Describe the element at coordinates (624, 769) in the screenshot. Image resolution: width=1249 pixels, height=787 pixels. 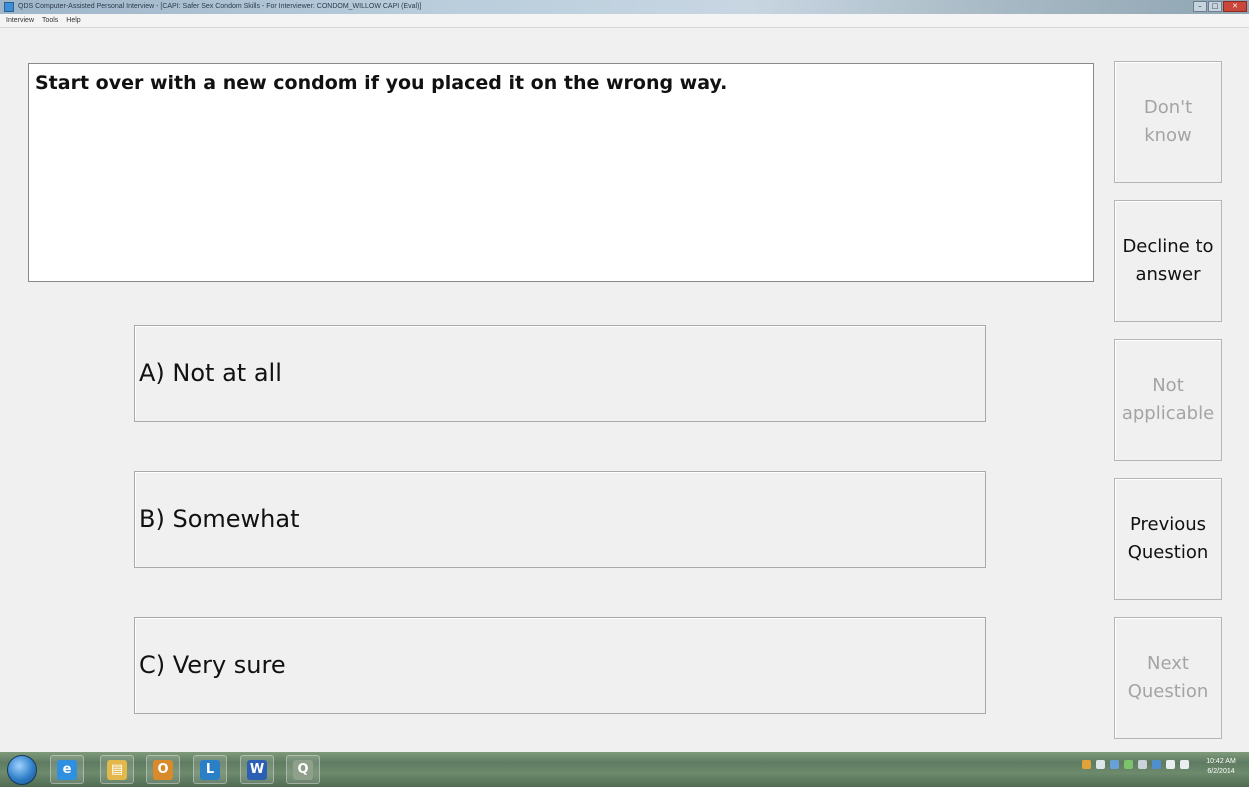
I see `taskbar: e ▤ O L W Q 10:42 AM 6/2/2014` at that location.